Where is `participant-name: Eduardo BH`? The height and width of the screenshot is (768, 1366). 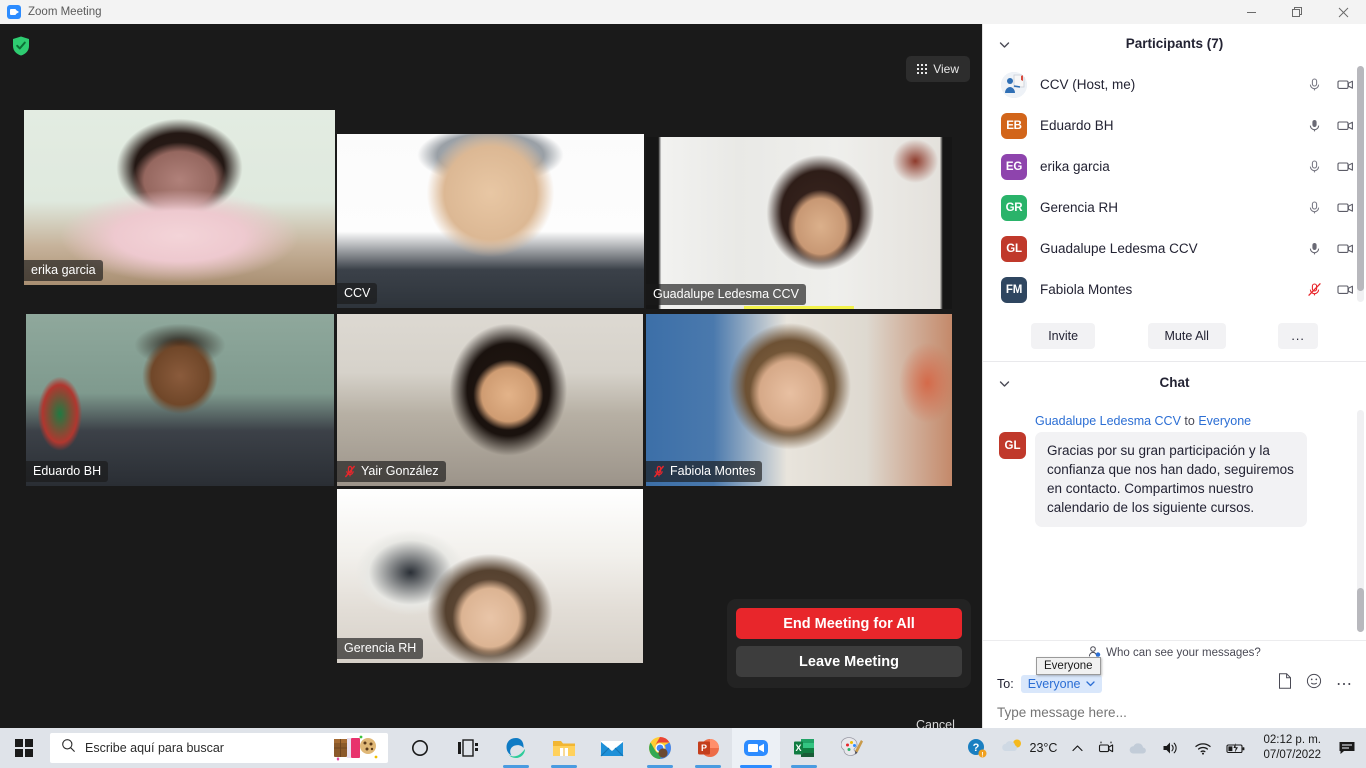 participant-name: Eduardo BH is located at coordinates (1077, 125).